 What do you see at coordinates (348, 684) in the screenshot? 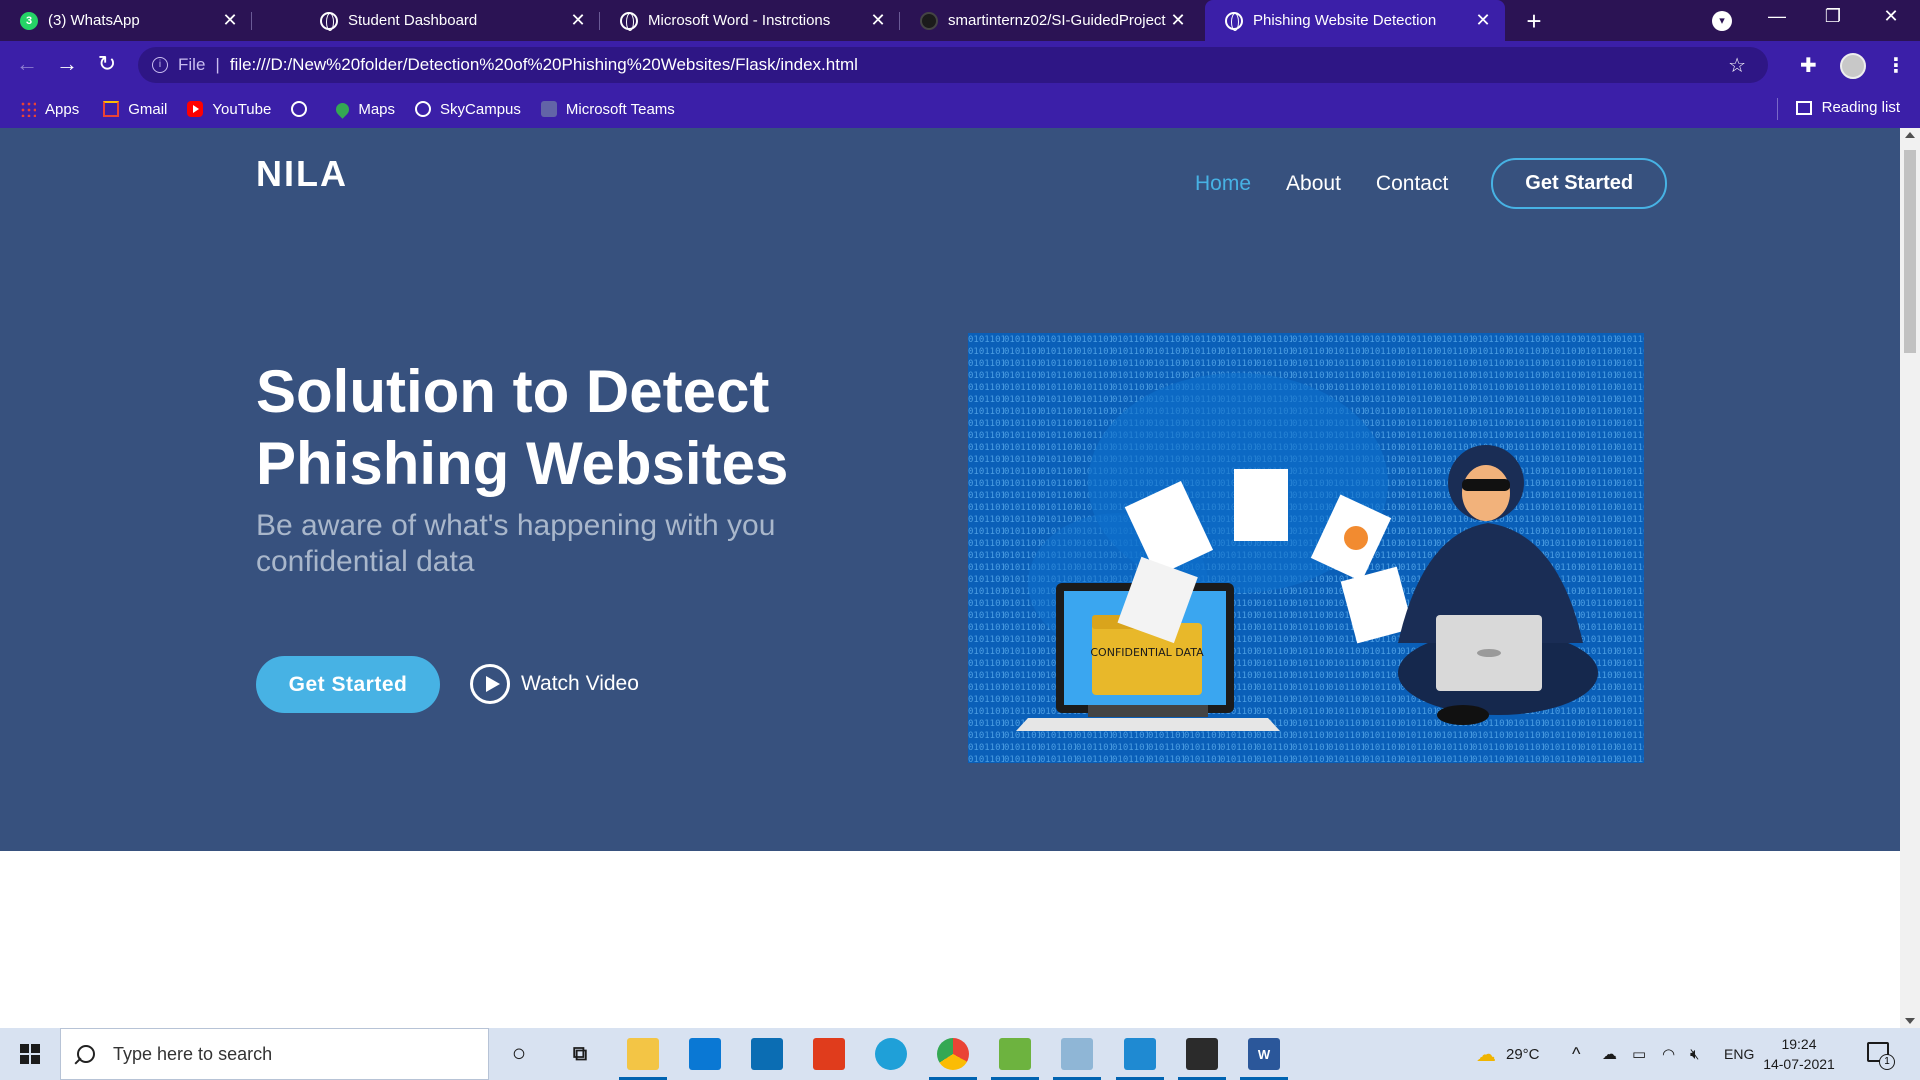
I see `get-started-button: Get Started` at bounding box center [348, 684].